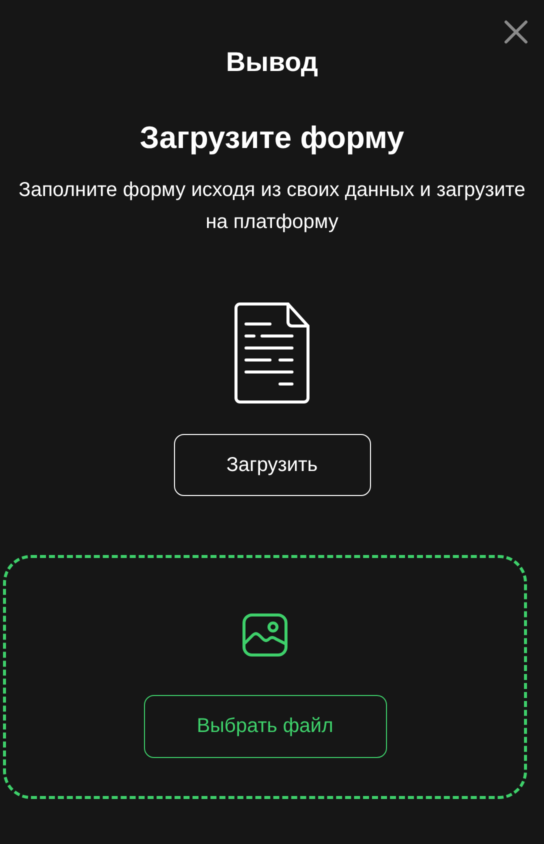 This screenshot has width=544, height=844. I want to click on choose-file-button: Выбрать файл, so click(265, 726).